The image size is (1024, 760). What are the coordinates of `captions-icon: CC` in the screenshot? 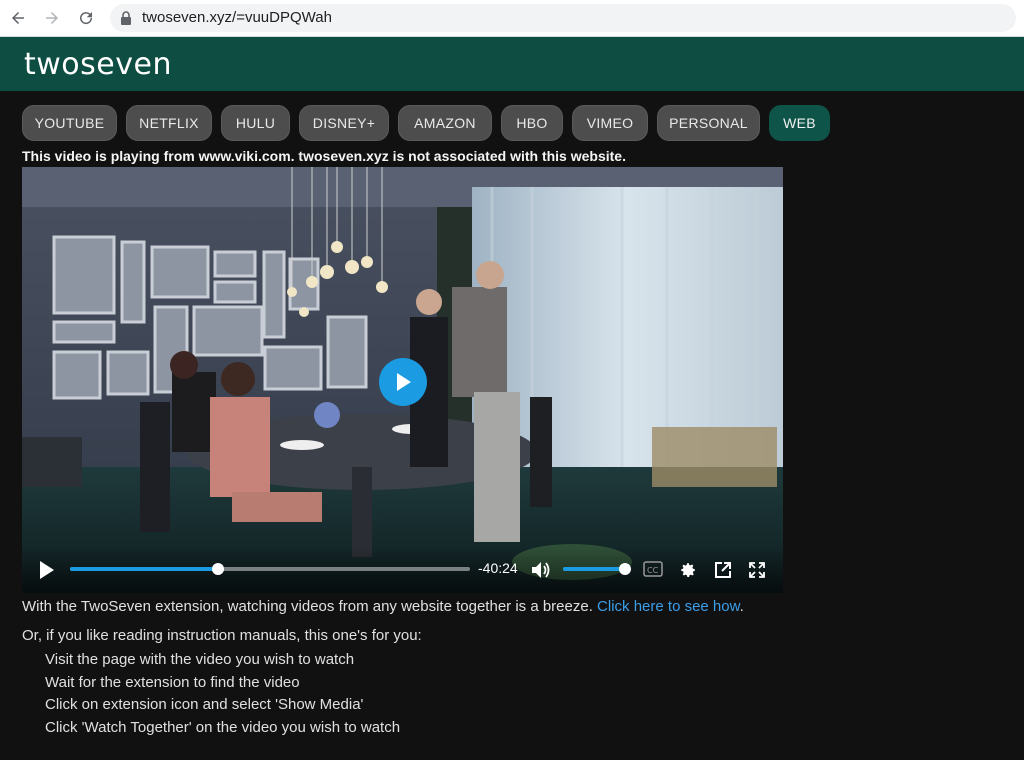 It's located at (653, 569).